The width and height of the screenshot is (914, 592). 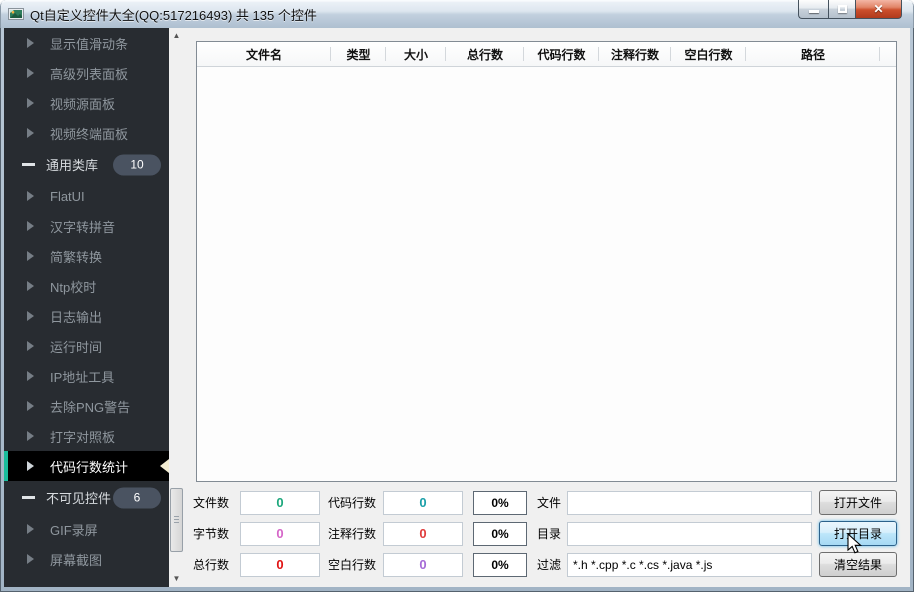 I want to click on sidebar-item: 视频源面板, so click(x=86, y=103).